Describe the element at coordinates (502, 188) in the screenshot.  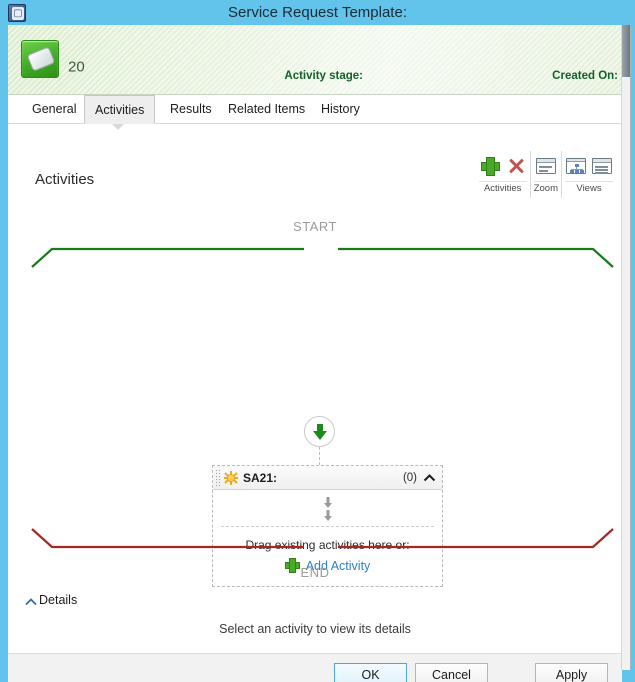
I see `toolbar-caption-activities: Activities` at that location.